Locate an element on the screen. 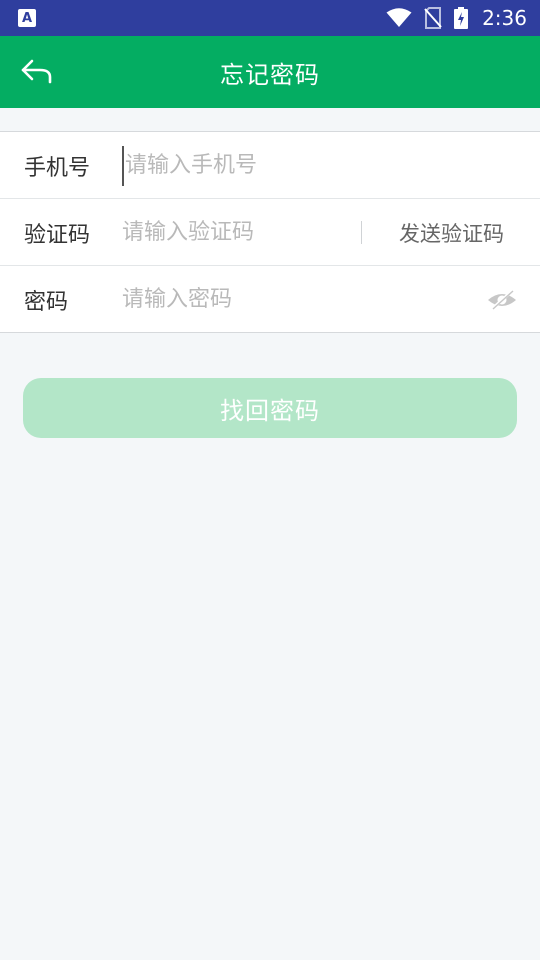 Image resolution: width=540 pixels, height=960 pixels. a-letter-icon: A is located at coordinates (27, 18).